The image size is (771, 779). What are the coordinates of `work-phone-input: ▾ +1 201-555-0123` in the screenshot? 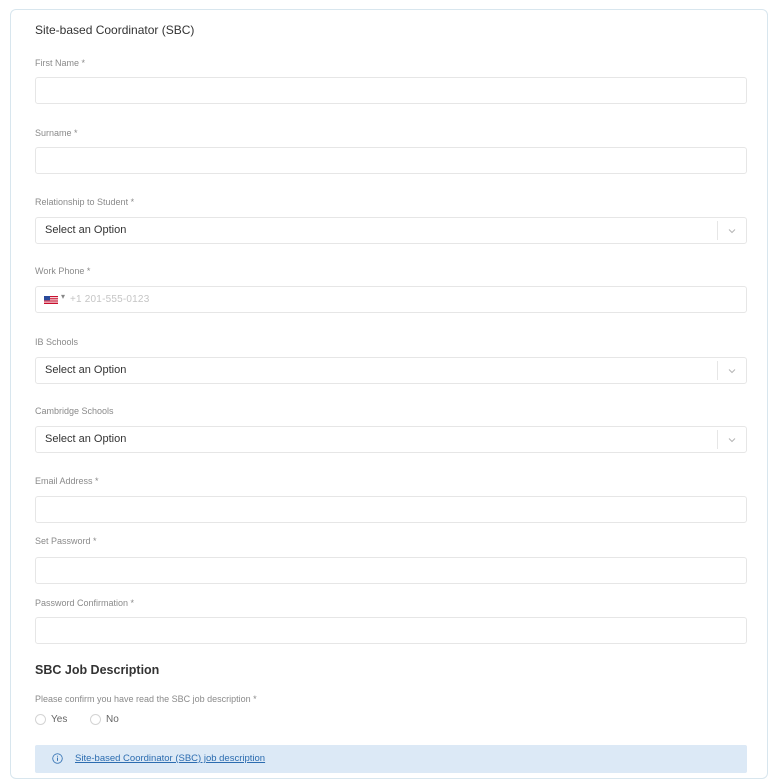 It's located at (391, 299).